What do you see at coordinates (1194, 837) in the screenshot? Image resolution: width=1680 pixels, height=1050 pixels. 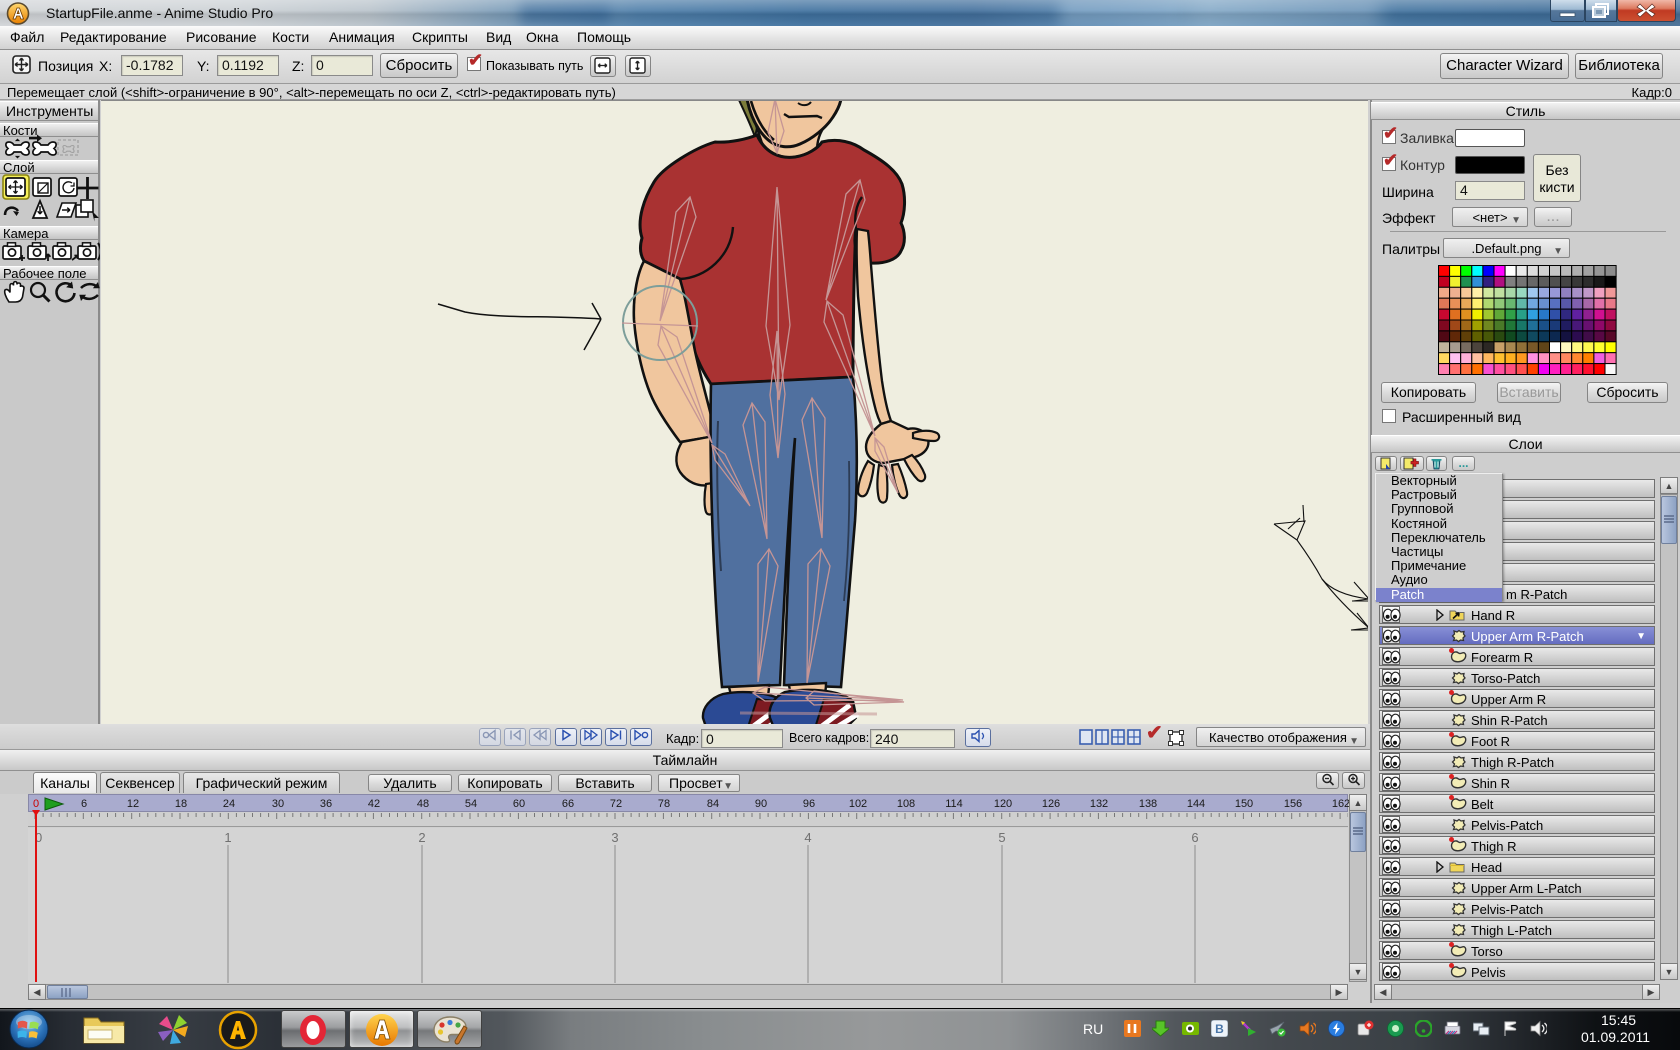 I see `svg-text: 6` at bounding box center [1194, 837].